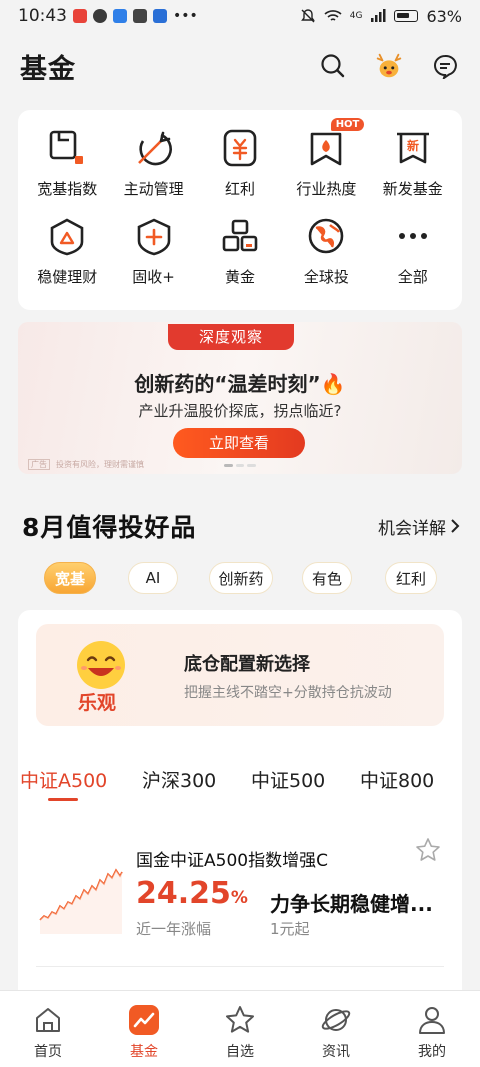 The image size is (480, 1067). I want to click on user-icon, so click(432, 1020).